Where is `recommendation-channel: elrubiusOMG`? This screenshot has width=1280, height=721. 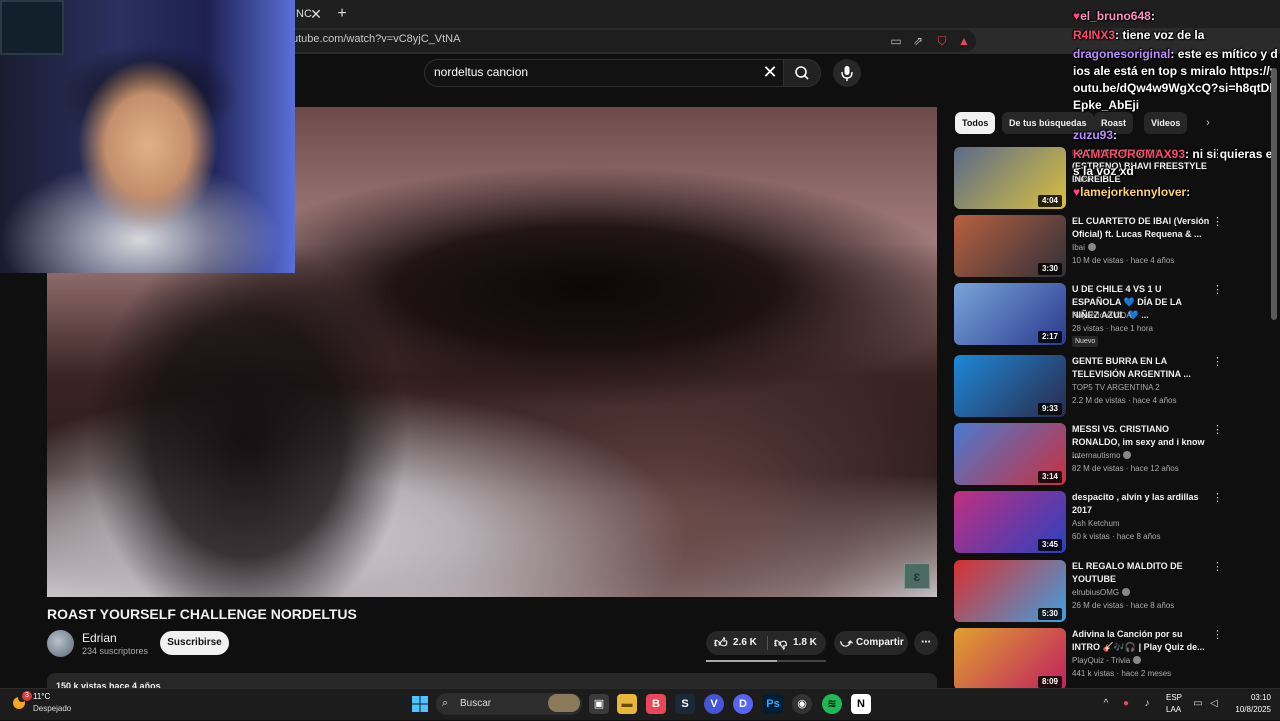
recommendation-channel: elrubiusOMG is located at coordinates (1101, 592).